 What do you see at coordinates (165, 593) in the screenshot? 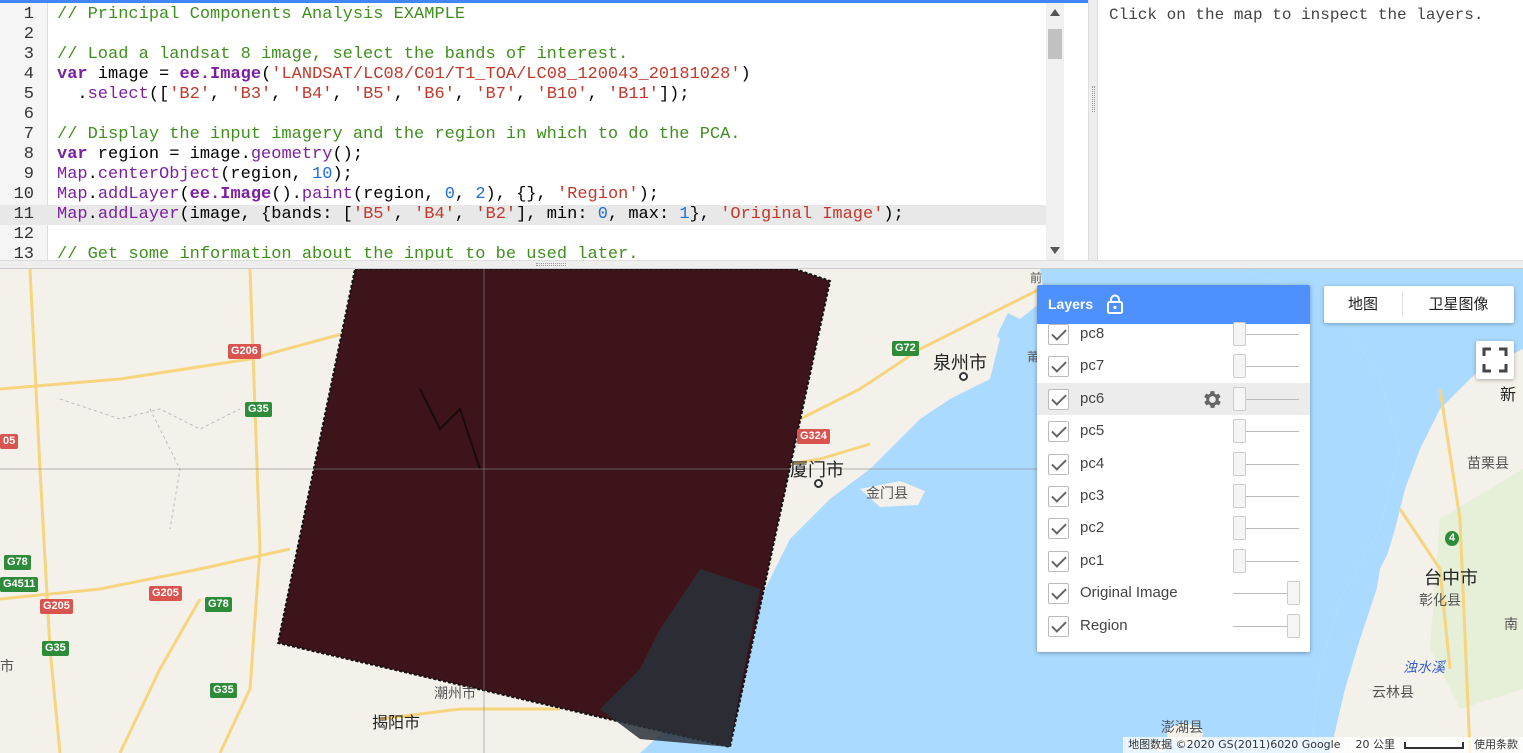
I see `road-shield: G205` at bounding box center [165, 593].